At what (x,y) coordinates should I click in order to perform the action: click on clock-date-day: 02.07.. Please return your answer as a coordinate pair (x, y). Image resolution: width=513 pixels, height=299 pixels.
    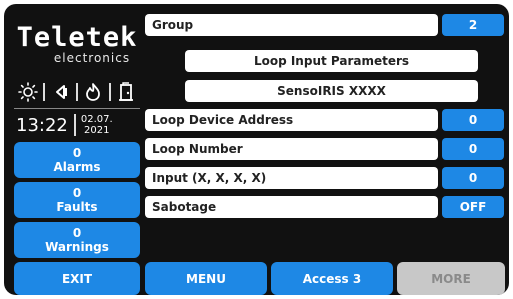
    Looking at the image, I should click on (96, 119).